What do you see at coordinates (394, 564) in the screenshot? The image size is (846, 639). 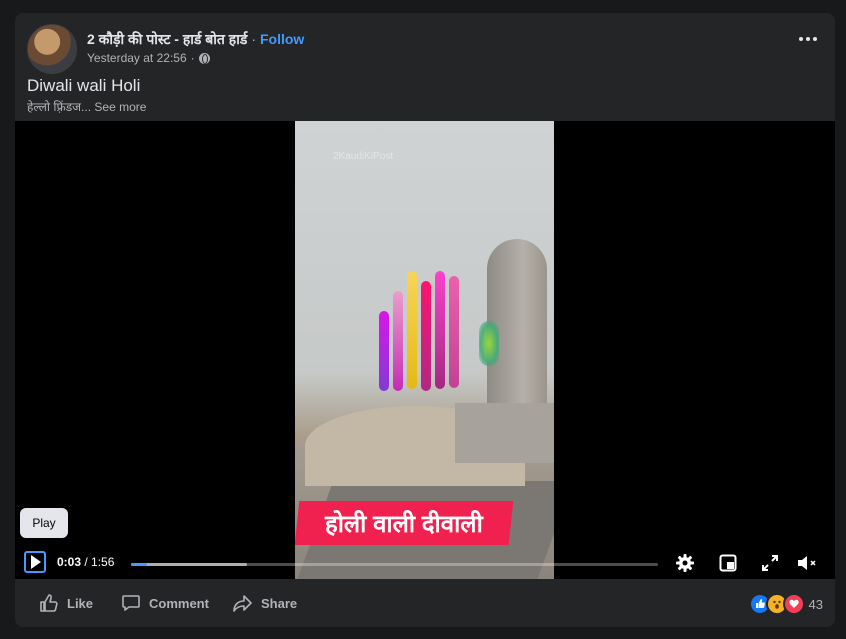 I see `progress-bar` at bounding box center [394, 564].